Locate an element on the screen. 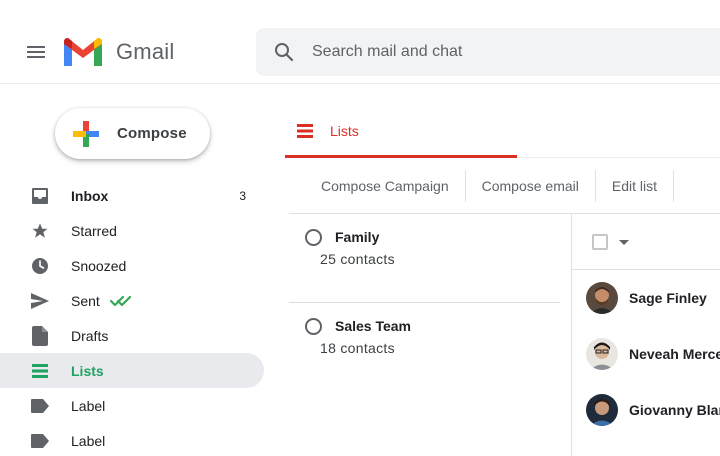 Image resolution: width=720 pixels, height=456 pixels. inbox-icon is located at coordinates (40, 196).